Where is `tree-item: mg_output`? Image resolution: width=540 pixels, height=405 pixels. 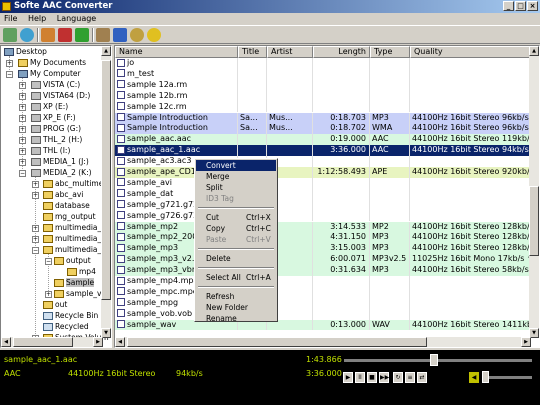
tree-item: mg_output is located at coordinates (69, 217).